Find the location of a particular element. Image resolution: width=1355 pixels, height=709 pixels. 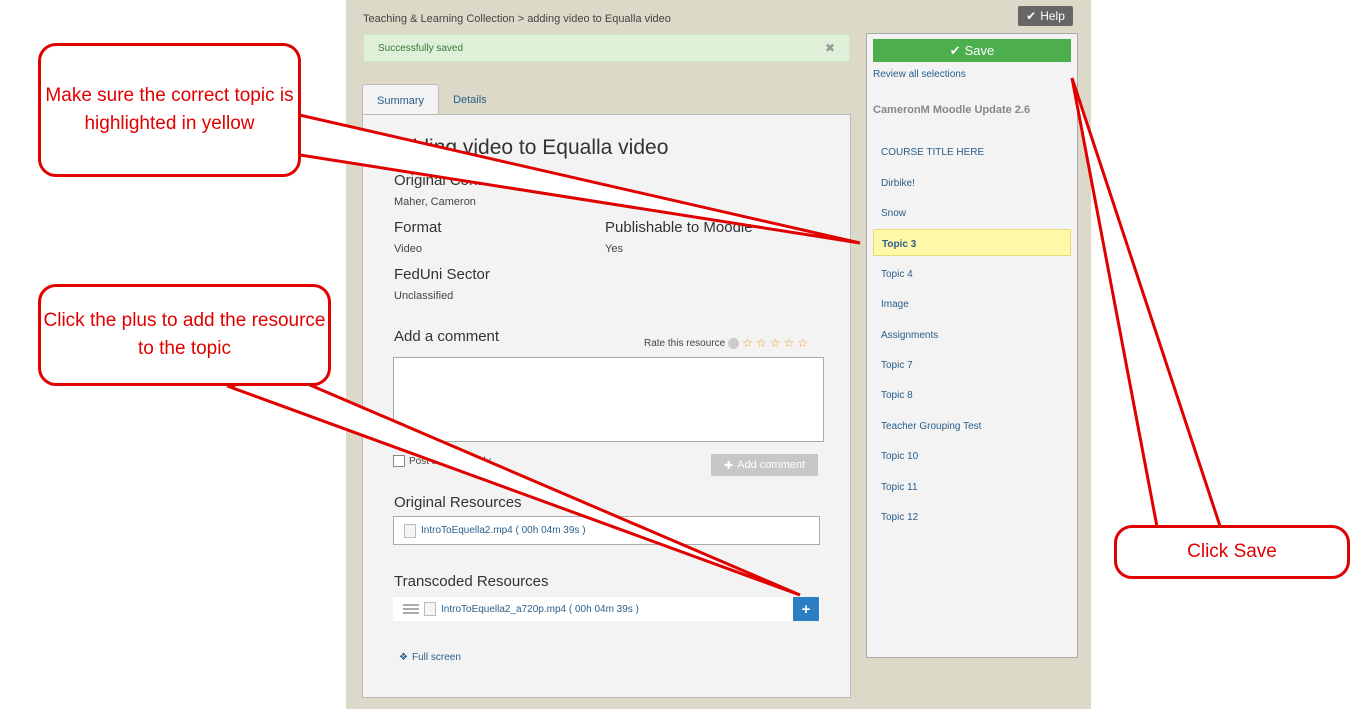

save-callout-pointer is located at coordinates (1147, 305).